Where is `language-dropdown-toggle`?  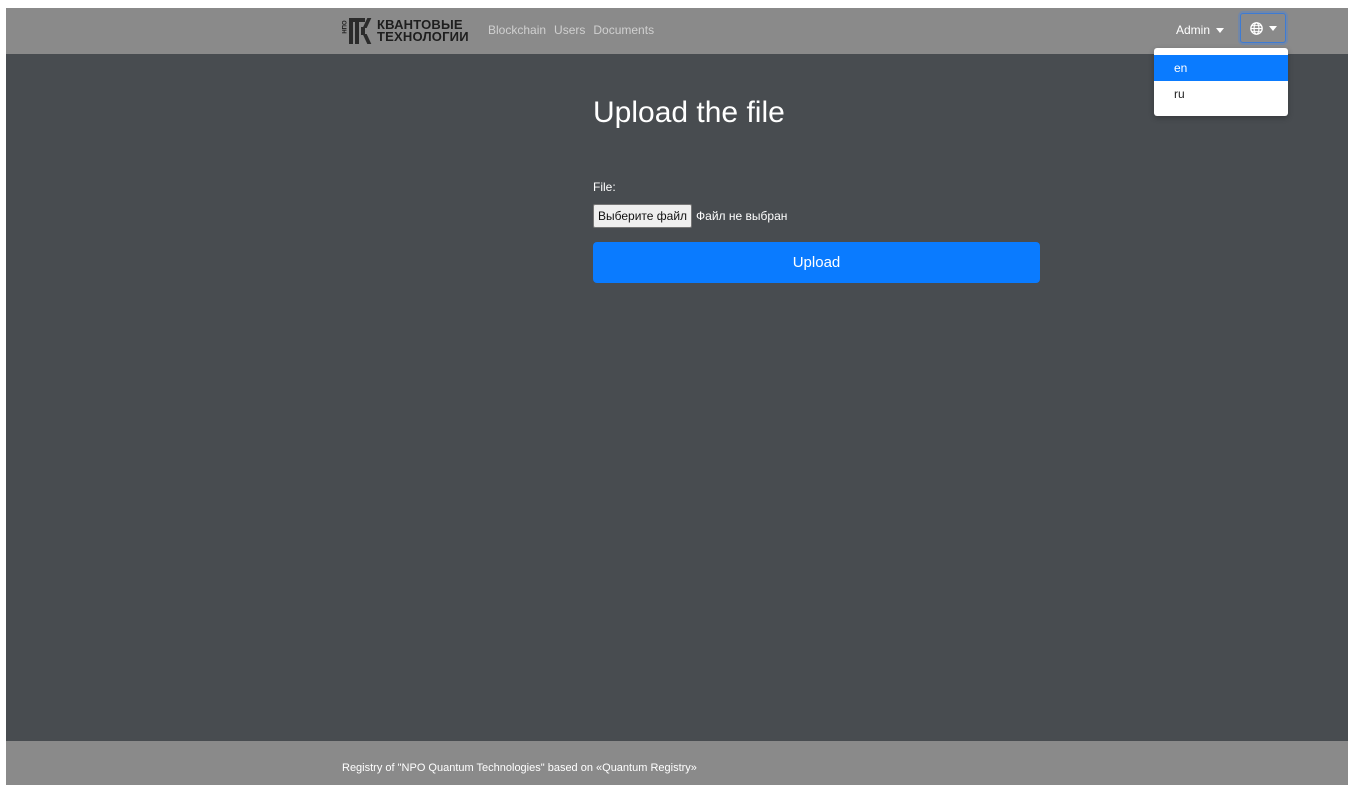 language-dropdown-toggle is located at coordinates (1263, 28).